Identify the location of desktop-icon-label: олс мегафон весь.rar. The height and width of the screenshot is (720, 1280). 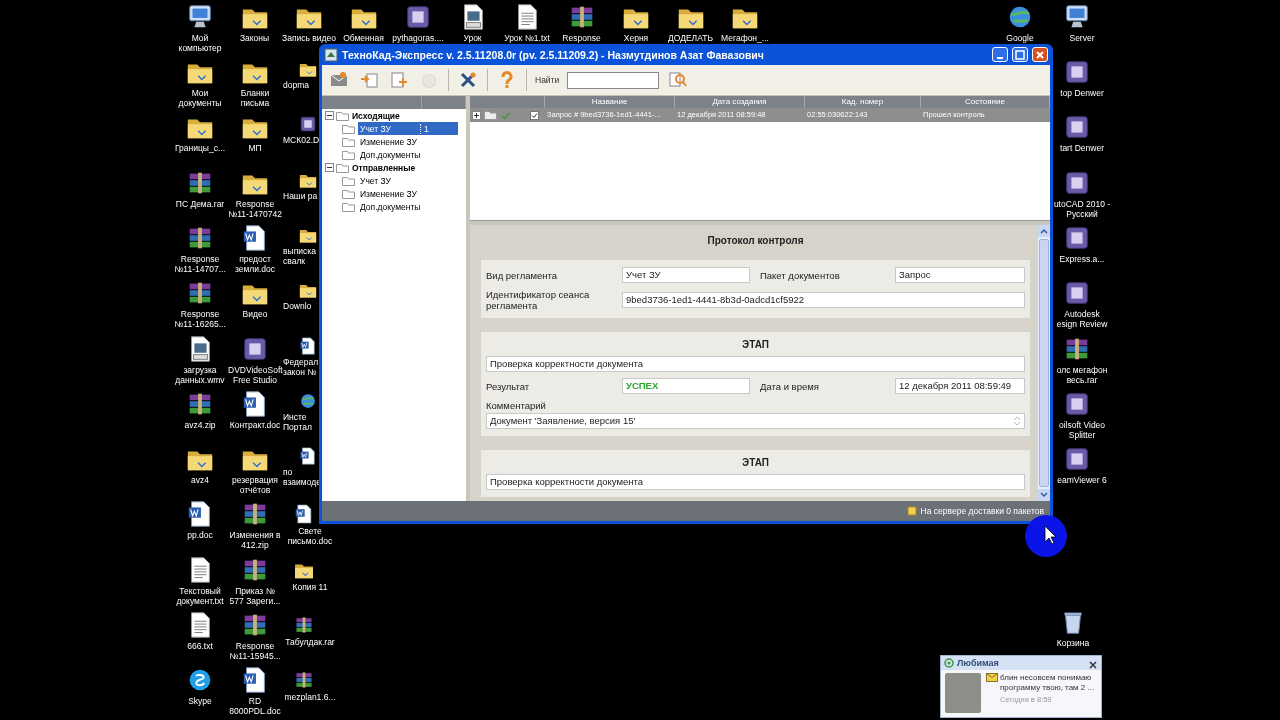
(1082, 374).